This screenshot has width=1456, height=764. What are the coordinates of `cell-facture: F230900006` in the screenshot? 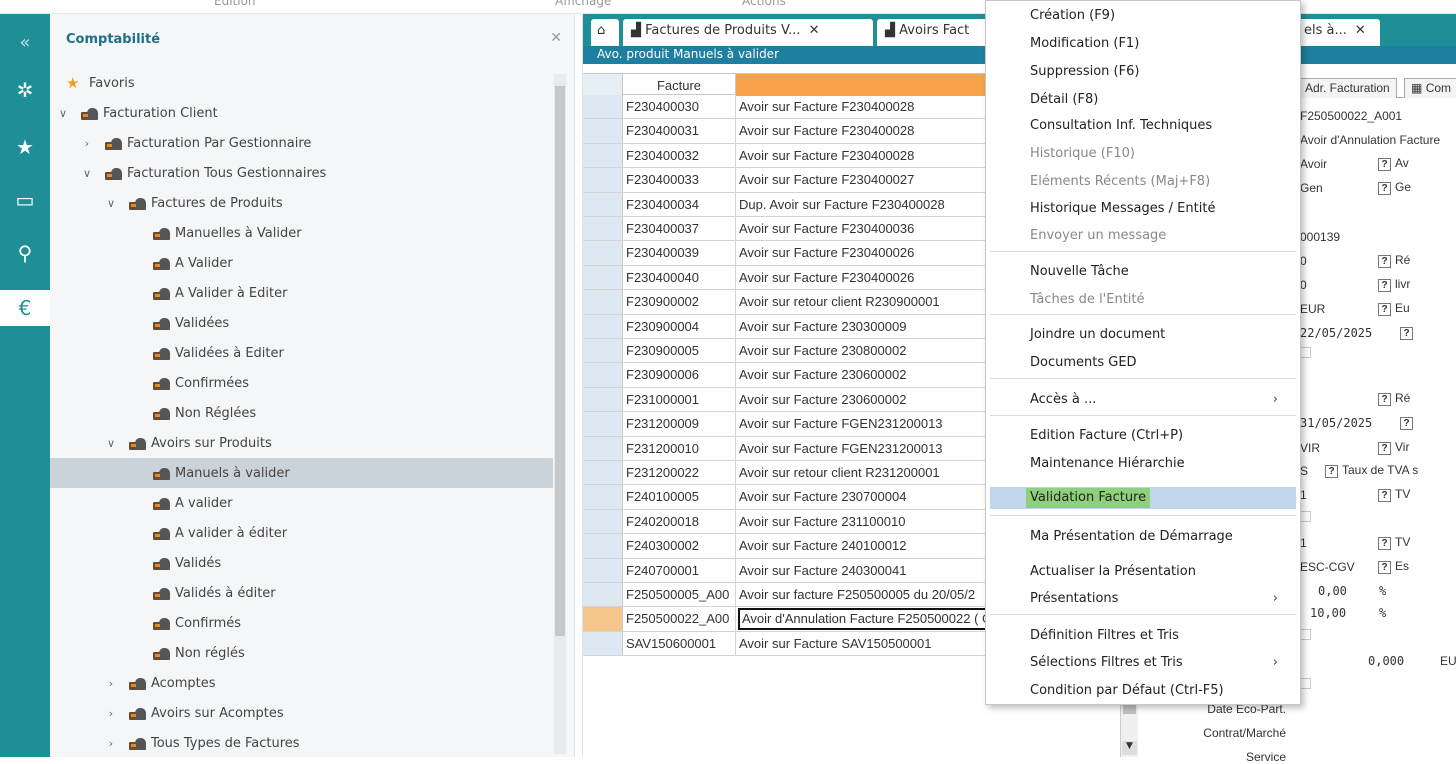 It's located at (681, 374).